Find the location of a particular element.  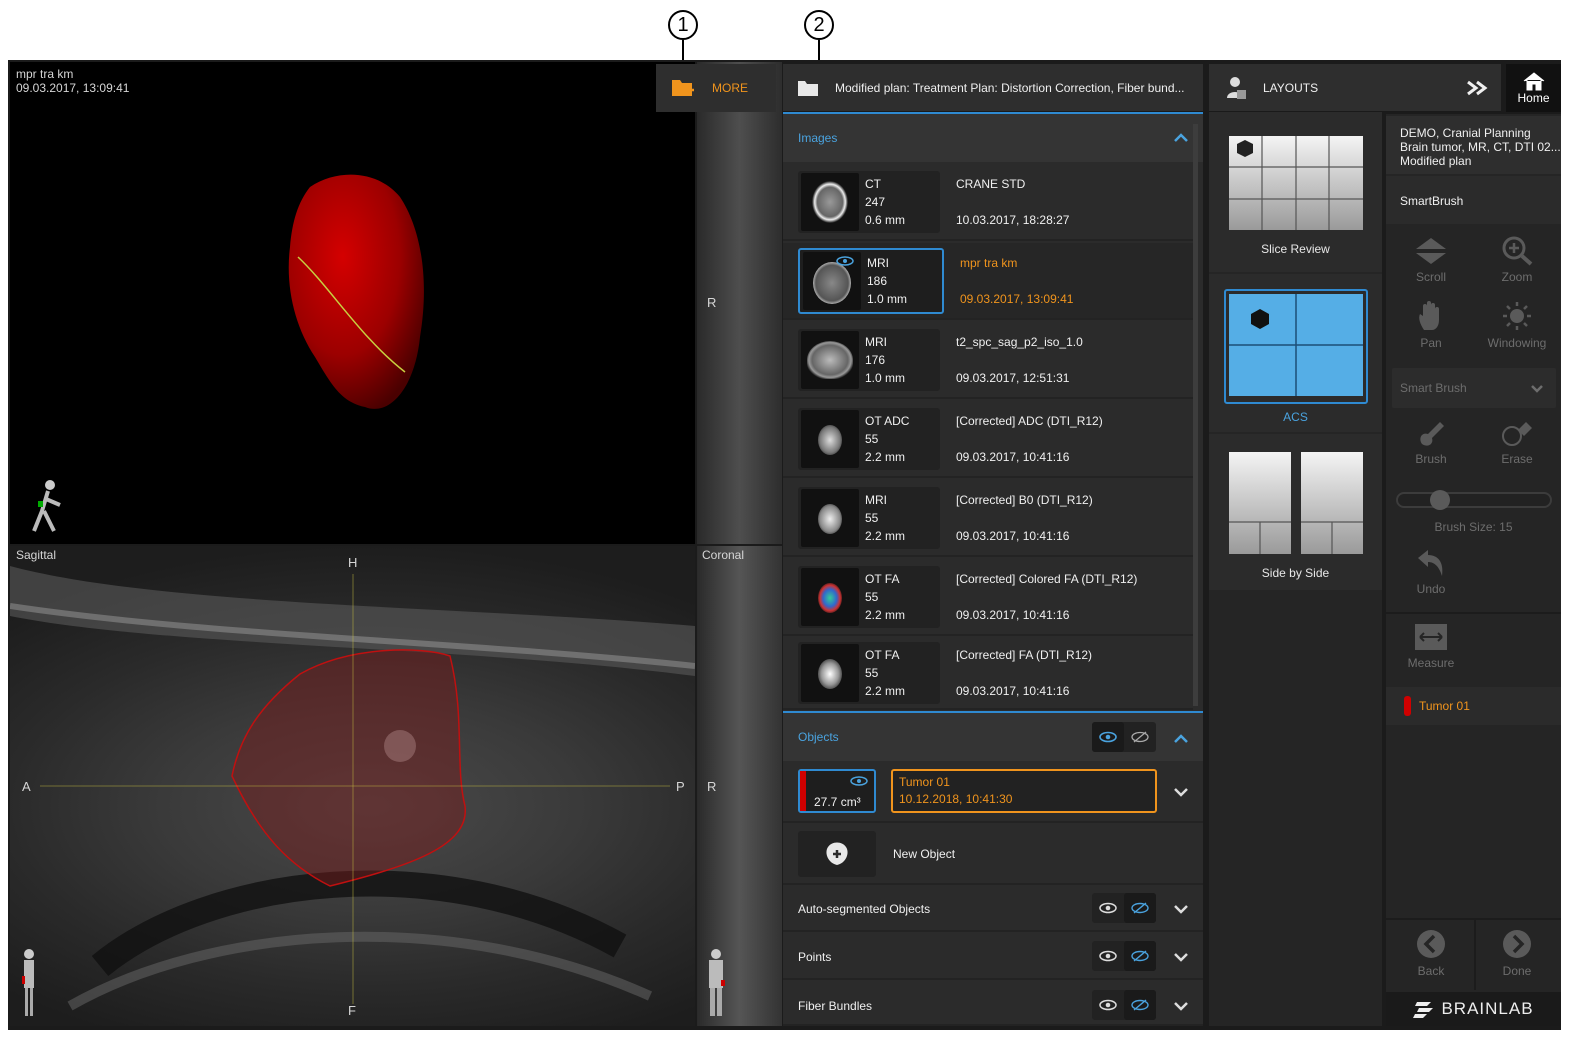

done-button: Done is located at coordinates (1517, 956).